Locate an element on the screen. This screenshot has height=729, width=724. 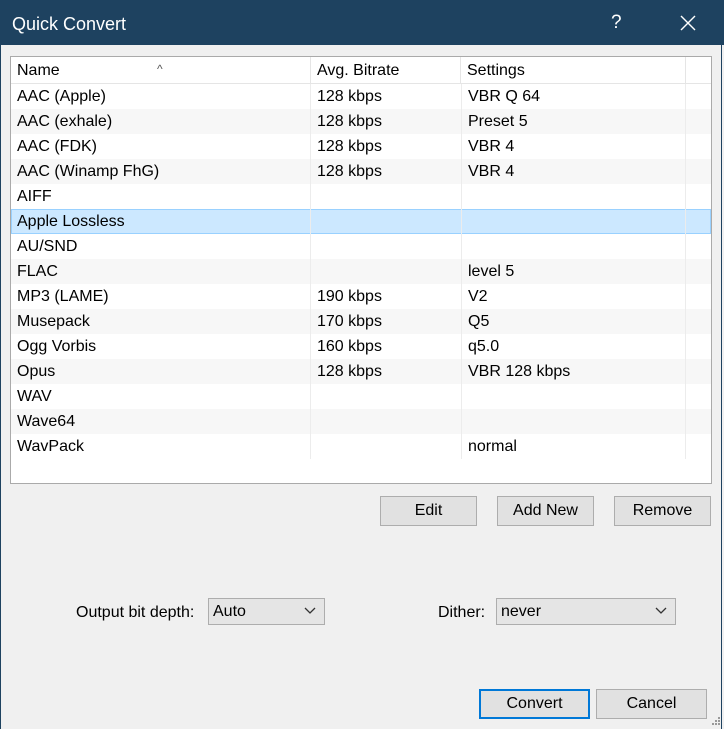
list-row: MP3 (LAME) 190 kbps V2 is located at coordinates (361, 296).